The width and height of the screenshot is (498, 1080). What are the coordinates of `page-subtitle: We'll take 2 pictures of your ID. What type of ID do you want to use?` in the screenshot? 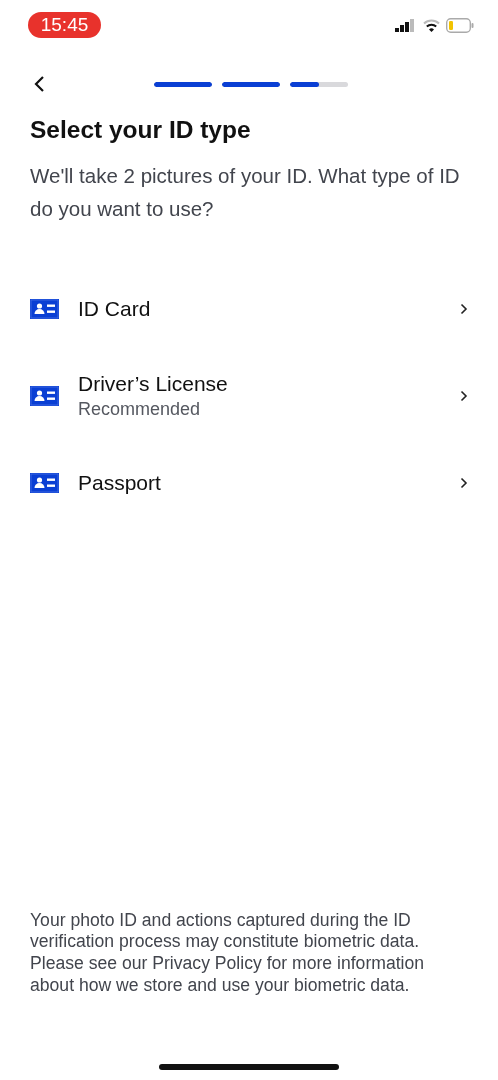 It's located at (245, 192).